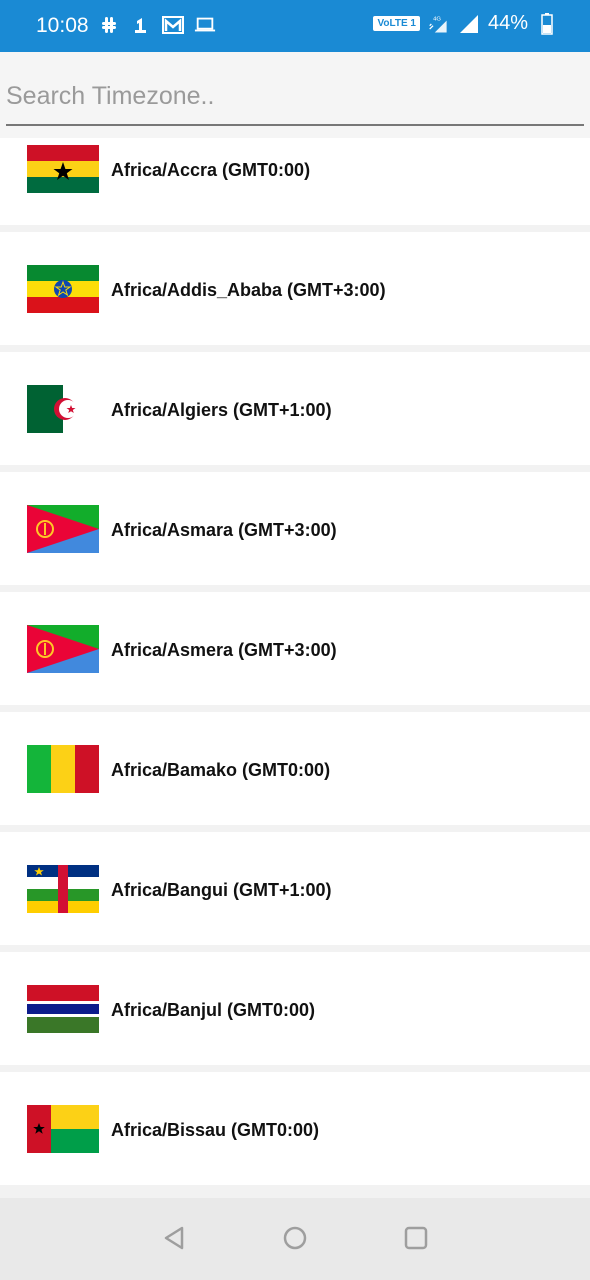 This screenshot has height=1280, width=590. I want to click on algeria-flag-icon, so click(63, 409).